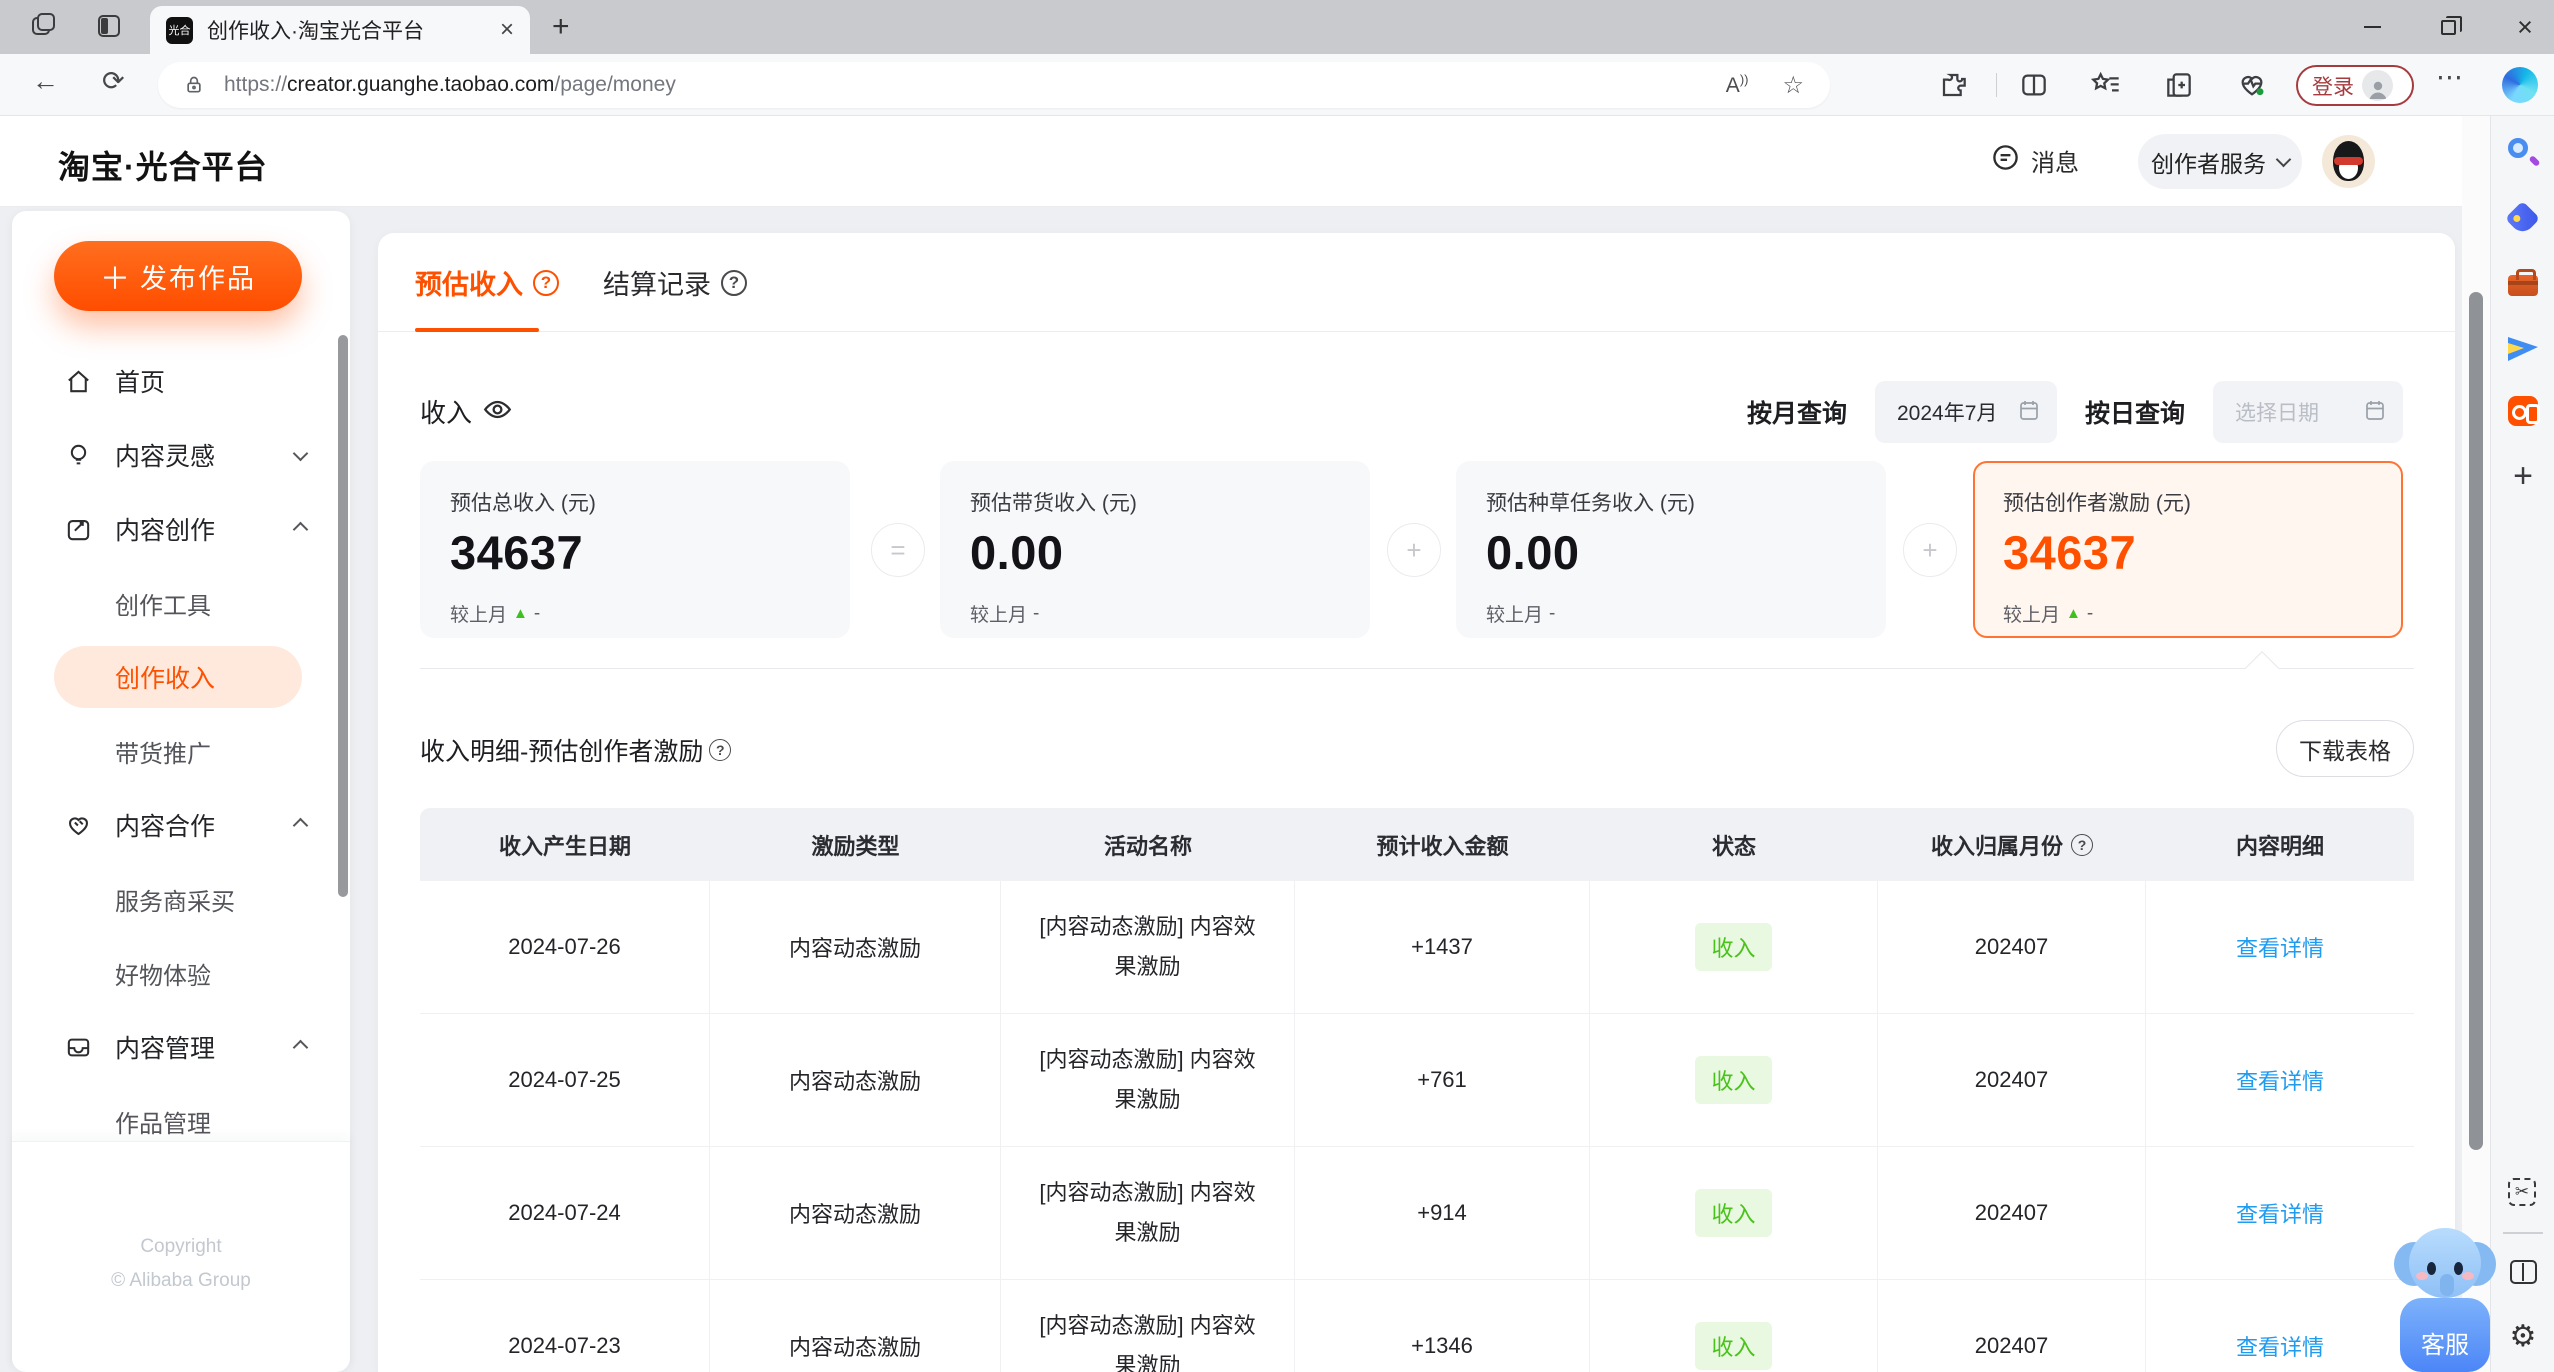 This screenshot has height=1372, width=2554. What do you see at coordinates (561, 27) in the screenshot?
I see `new-tab-button: +` at bounding box center [561, 27].